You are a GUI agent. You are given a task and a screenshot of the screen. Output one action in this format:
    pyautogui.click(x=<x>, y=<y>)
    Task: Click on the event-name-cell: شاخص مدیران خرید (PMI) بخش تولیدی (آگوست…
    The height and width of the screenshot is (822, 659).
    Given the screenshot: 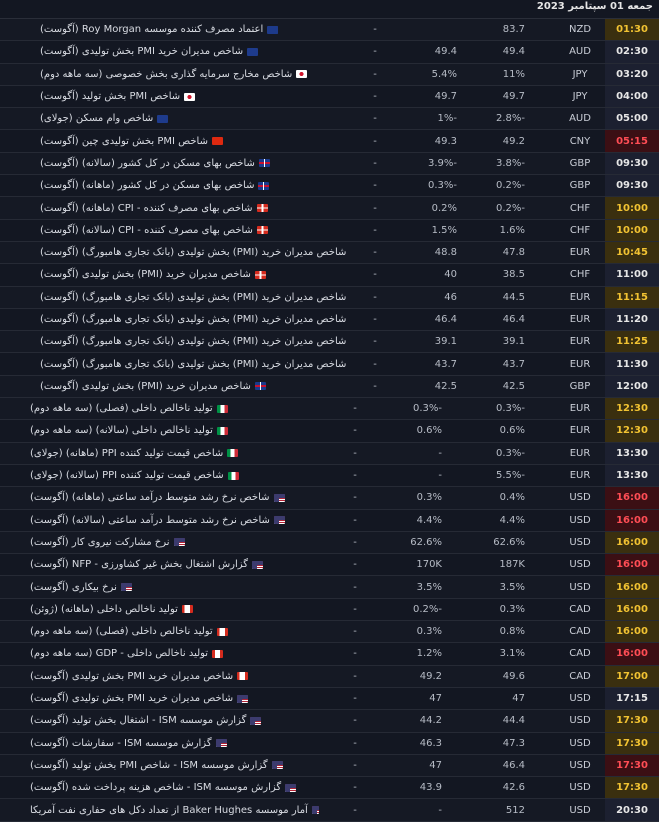 What is the action you would take?
    pyautogui.click(x=194, y=386)
    